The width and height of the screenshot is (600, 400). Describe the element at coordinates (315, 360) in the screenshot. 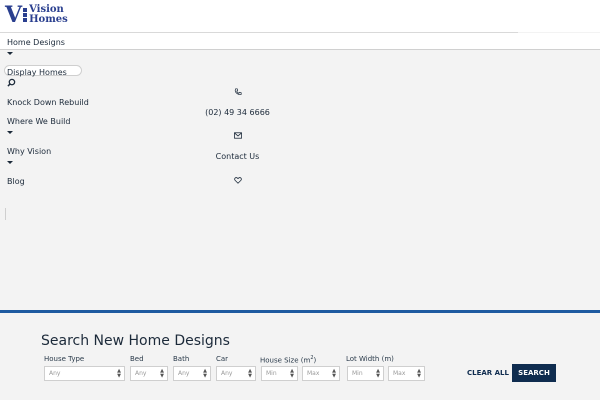

I see `label-house-size-close: )` at that location.